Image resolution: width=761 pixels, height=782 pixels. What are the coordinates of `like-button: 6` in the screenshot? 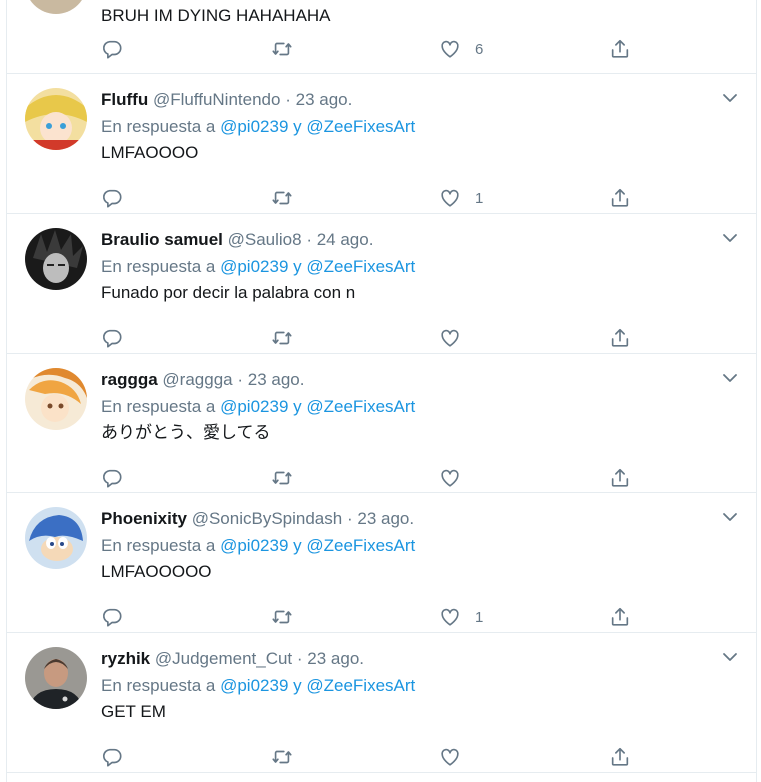 It's located at (461, 49).